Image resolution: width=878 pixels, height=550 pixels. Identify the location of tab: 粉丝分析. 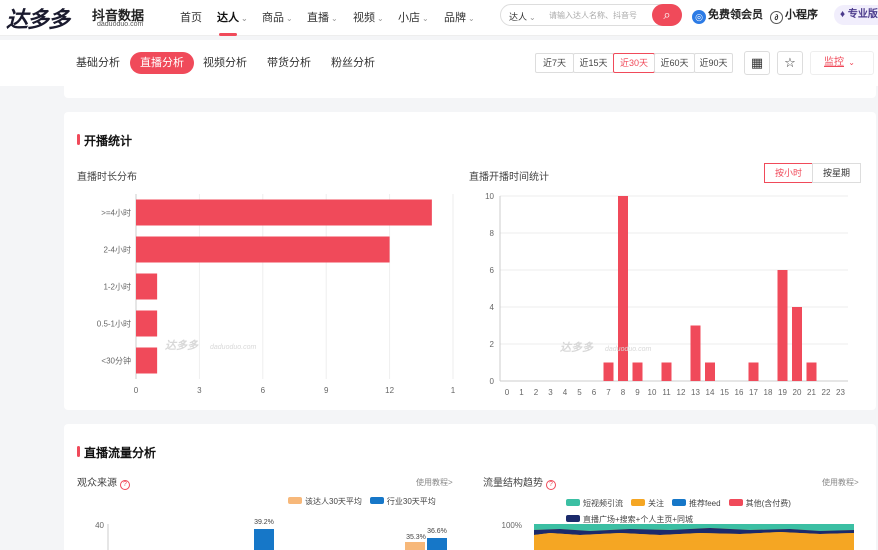
(353, 63).